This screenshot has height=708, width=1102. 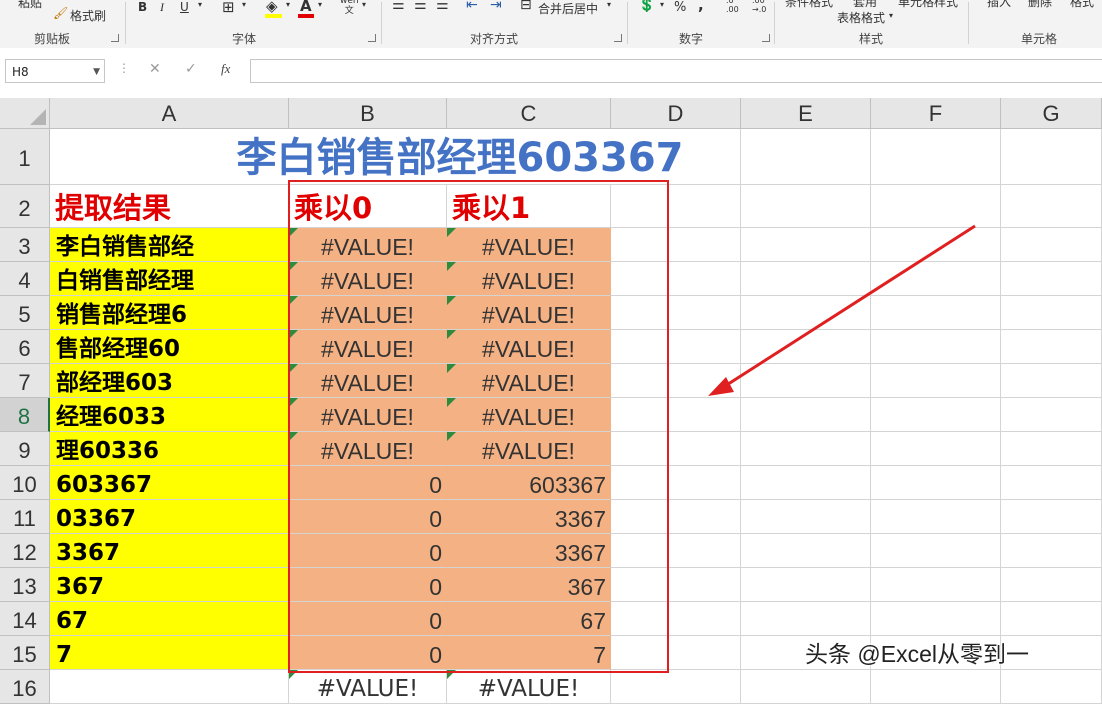 I want to click on cell-C4: #VALUE!, so click(x=529, y=279).